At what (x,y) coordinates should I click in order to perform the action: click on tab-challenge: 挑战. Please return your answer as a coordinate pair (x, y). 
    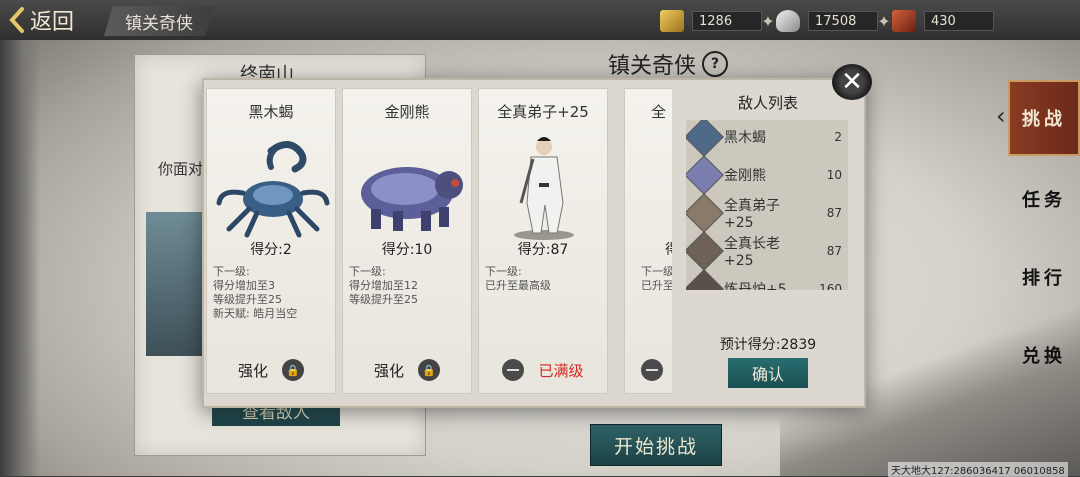
    Looking at the image, I should click on (1044, 118).